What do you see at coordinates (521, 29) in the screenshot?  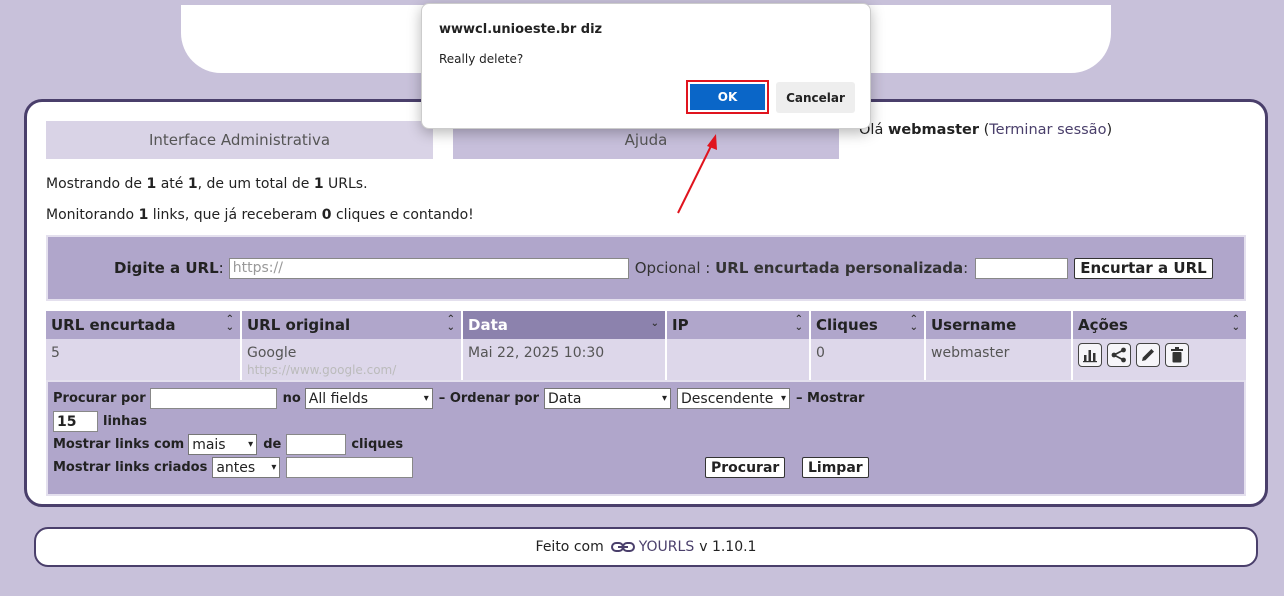 I see `dialog-title: wwwcl.unioeste.br diz` at bounding box center [521, 29].